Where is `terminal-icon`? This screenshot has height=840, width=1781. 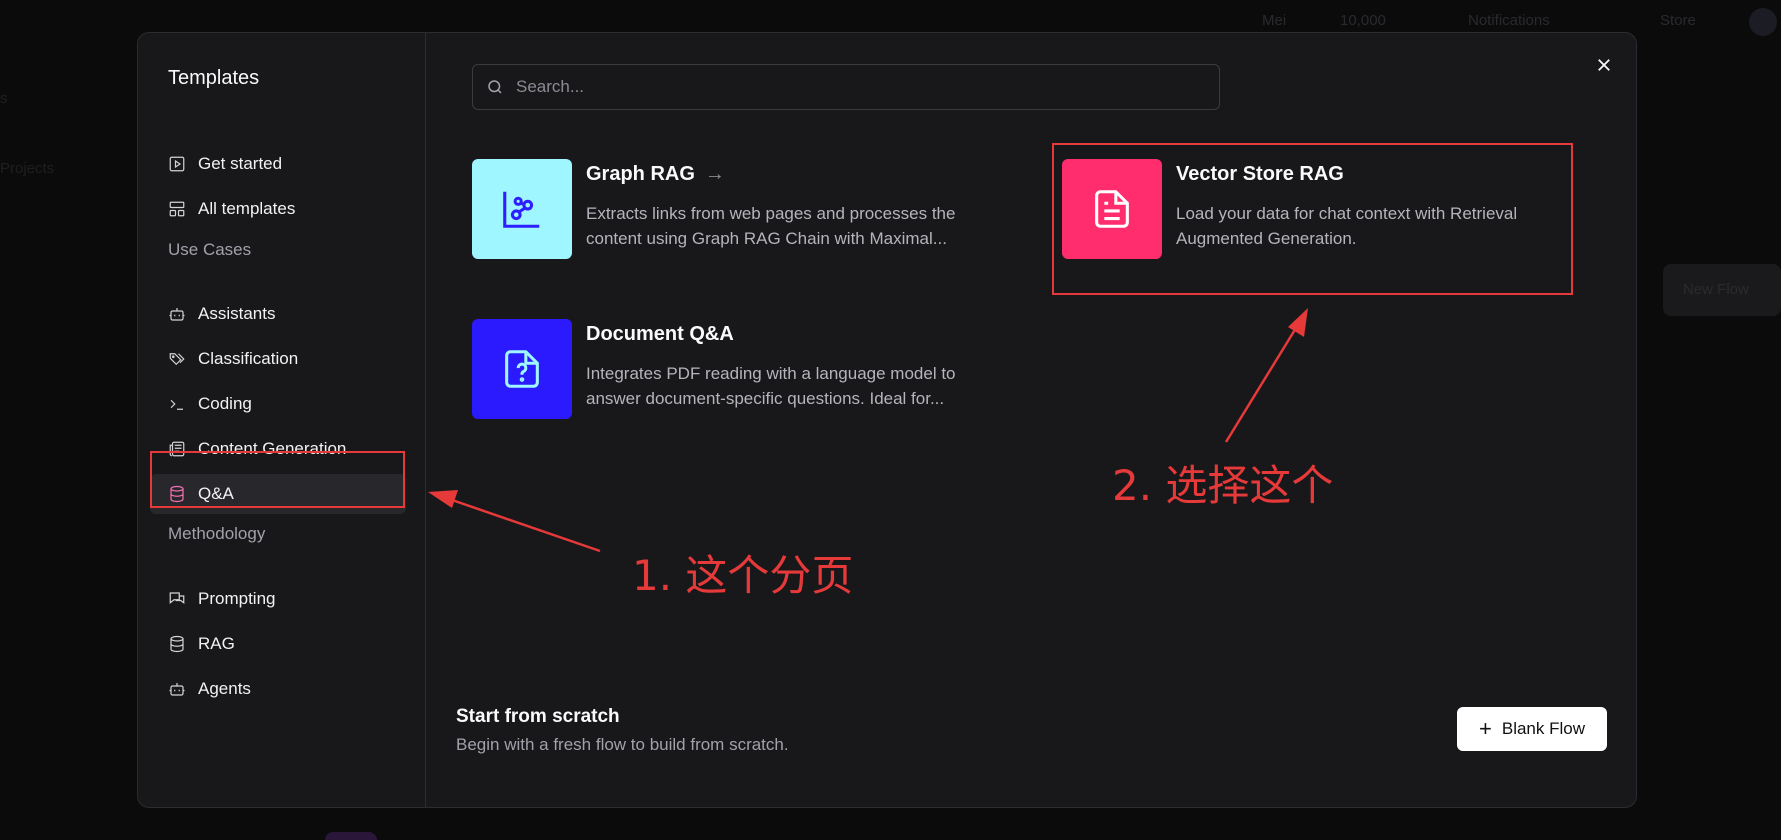
terminal-icon is located at coordinates (177, 404).